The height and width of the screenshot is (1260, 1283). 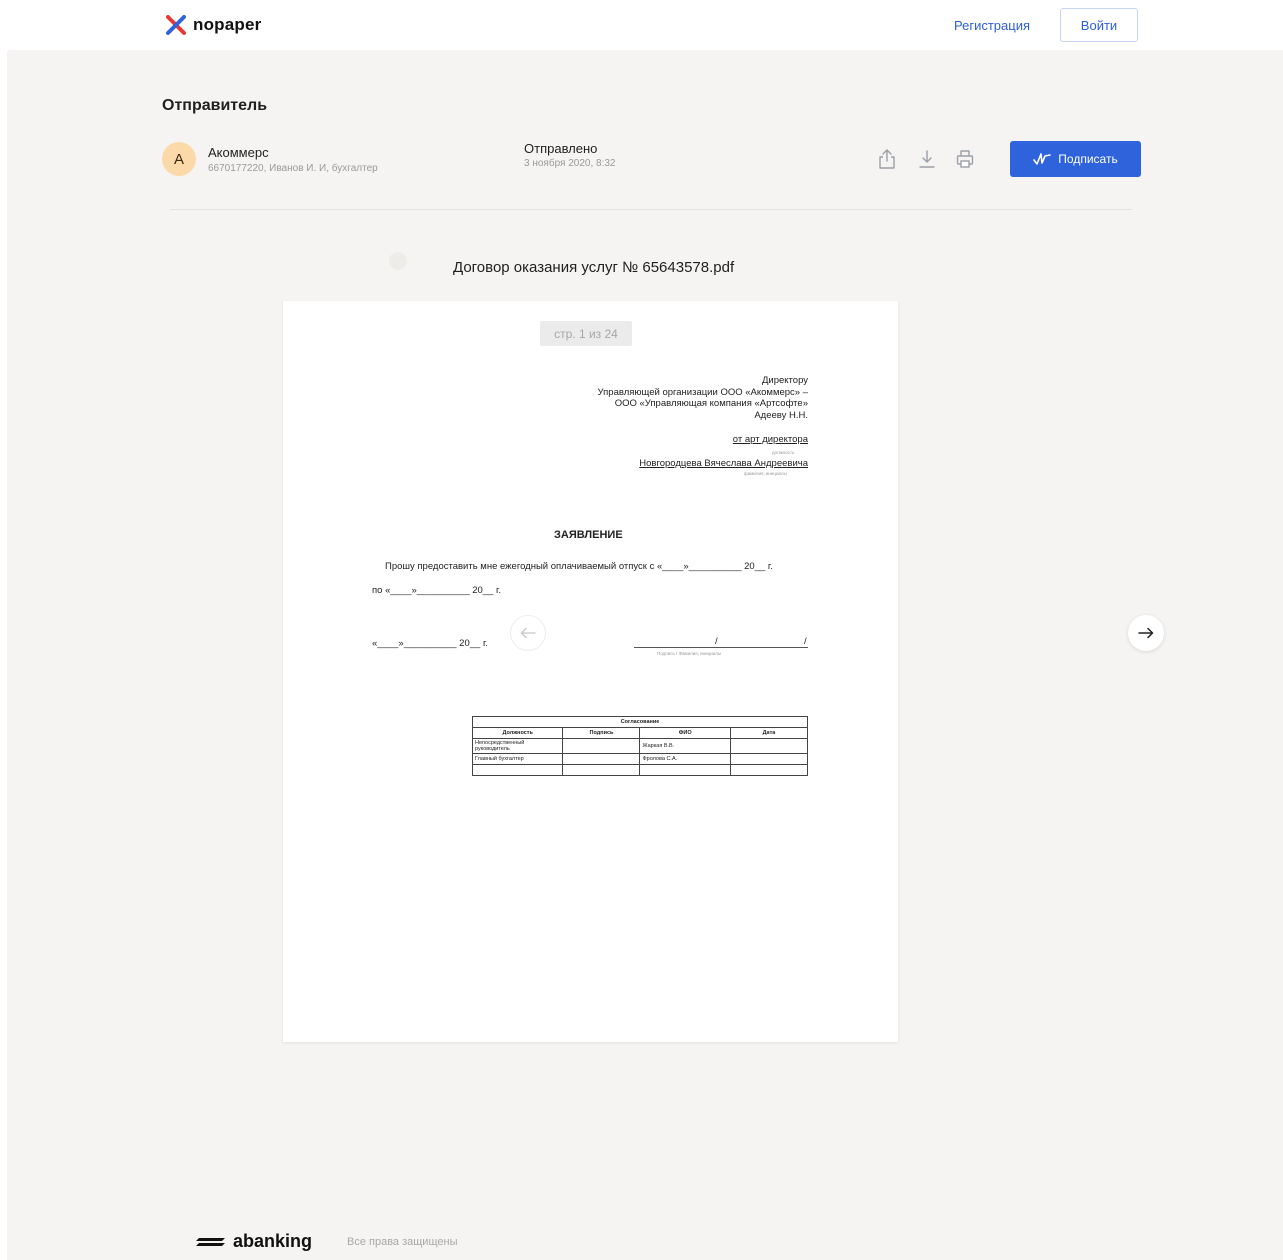 I want to click on download-icon, so click(x=927, y=159).